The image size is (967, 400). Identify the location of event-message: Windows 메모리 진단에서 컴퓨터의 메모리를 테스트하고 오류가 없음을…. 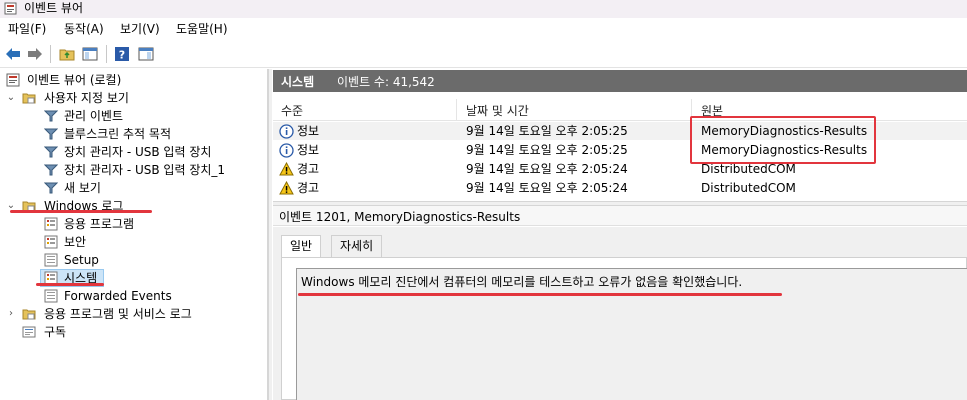
(522, 282).